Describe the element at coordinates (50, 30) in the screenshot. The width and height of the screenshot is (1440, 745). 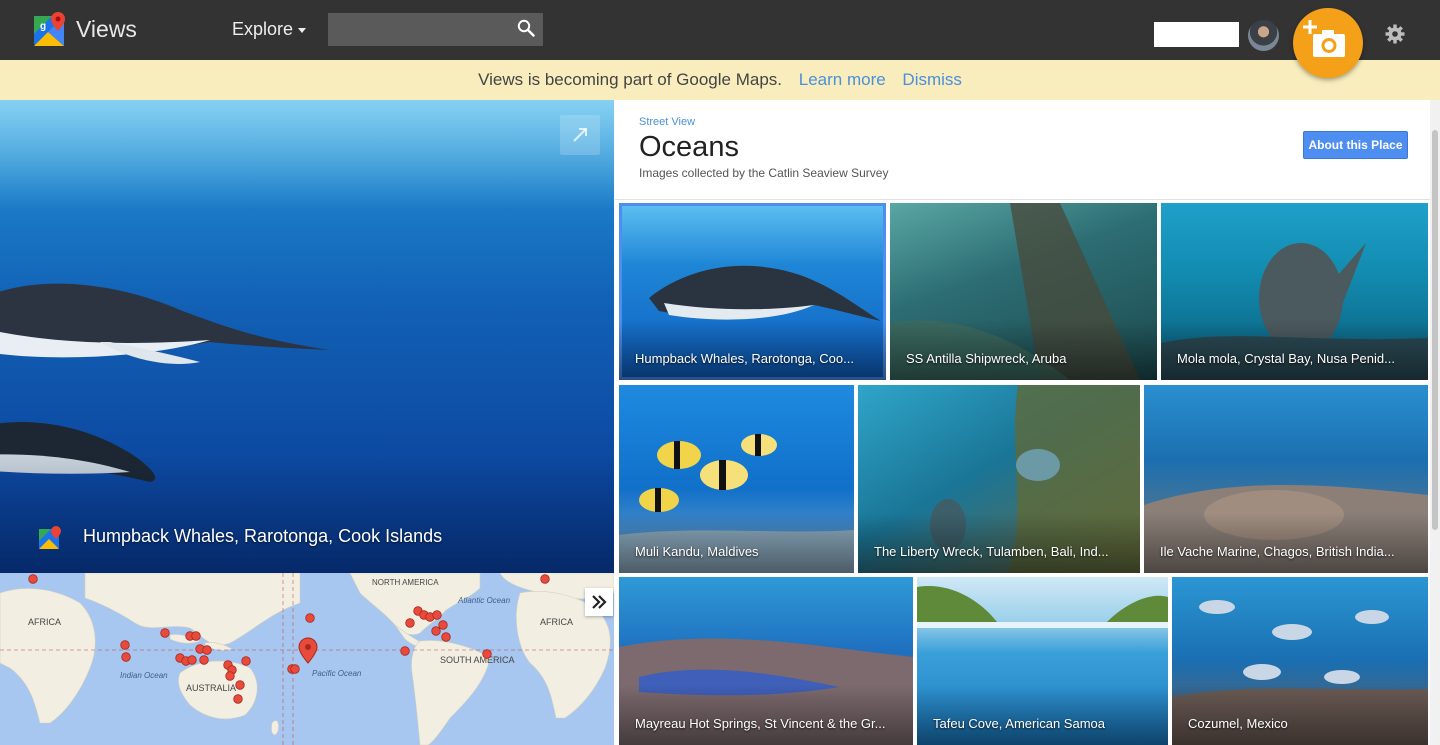
I see `google-maps-logo-icon: g` at that location.